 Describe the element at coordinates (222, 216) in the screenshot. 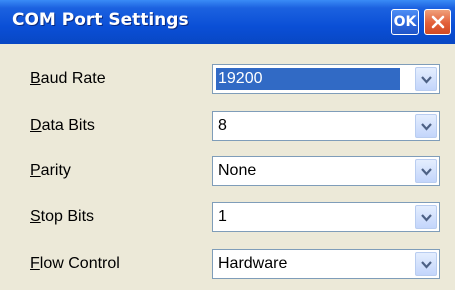

I see `stop-bits-value: 1` at that location.